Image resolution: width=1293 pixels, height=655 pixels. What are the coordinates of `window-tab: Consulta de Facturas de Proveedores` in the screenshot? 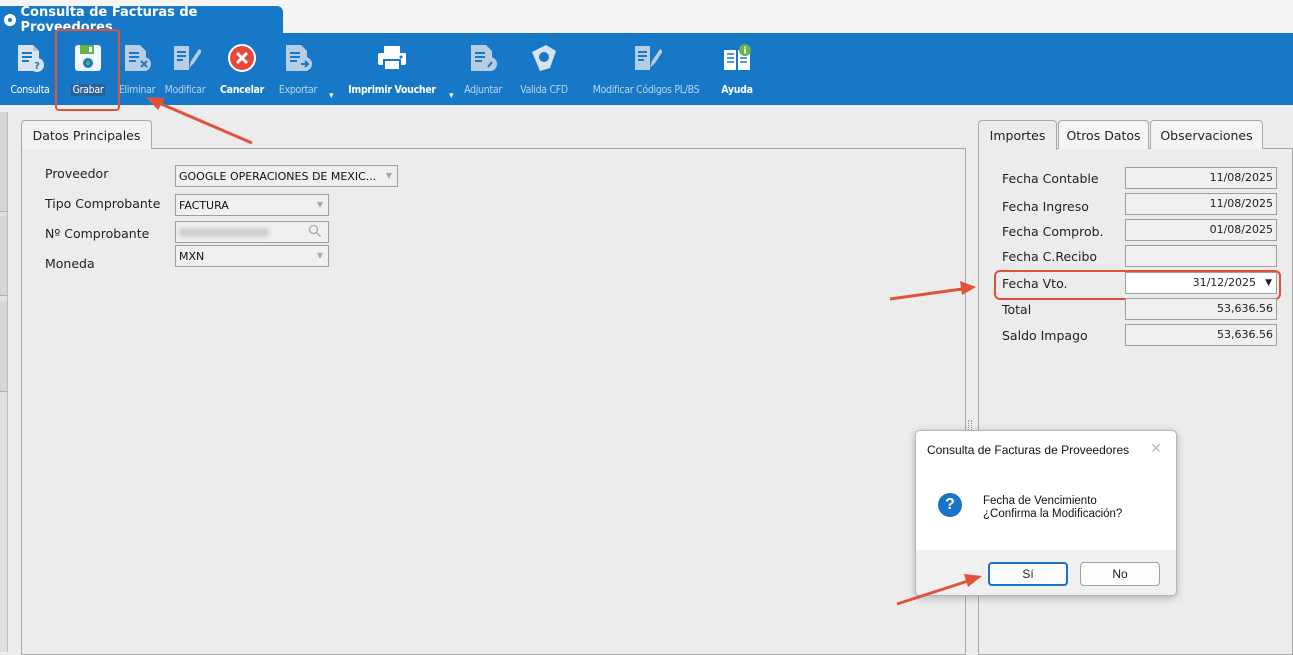 It's located at (141, 20).